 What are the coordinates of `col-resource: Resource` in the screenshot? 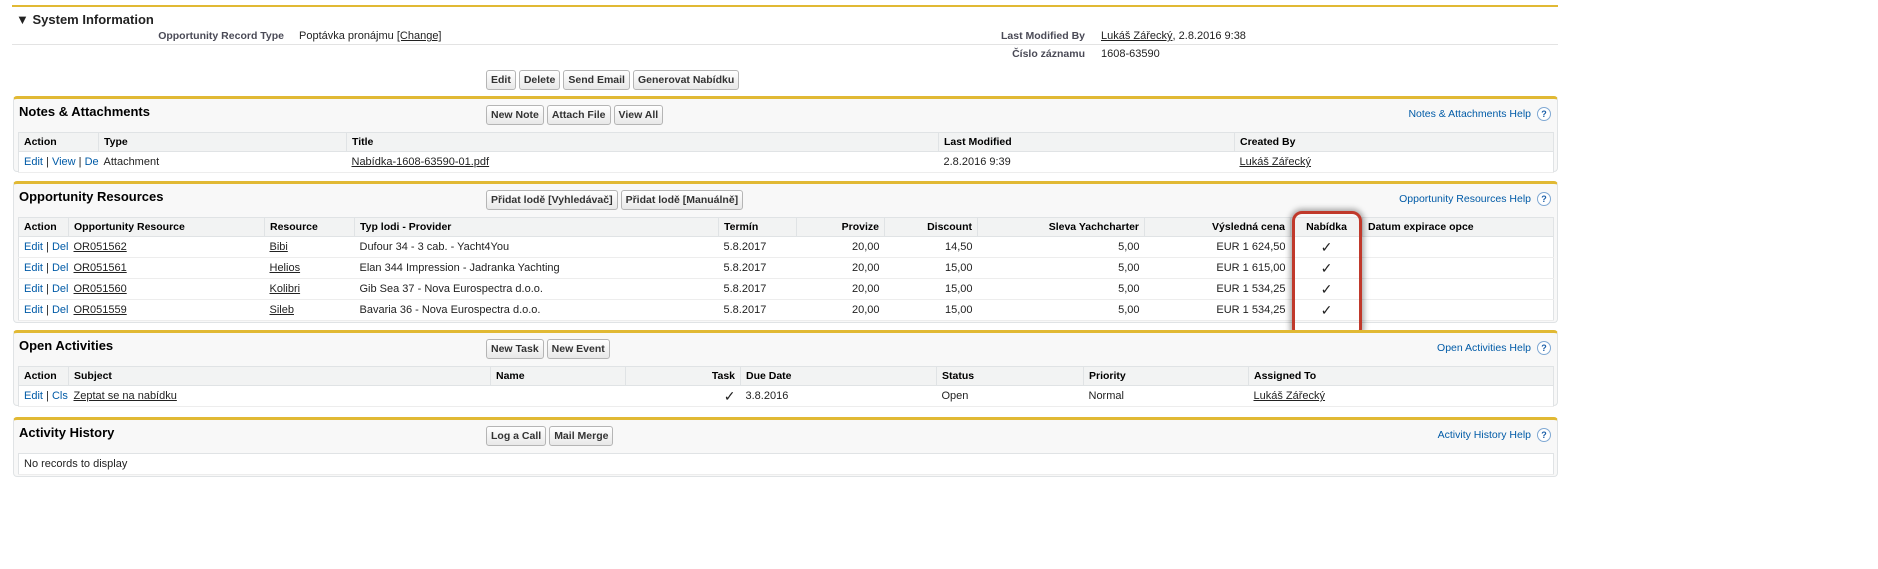 It's located at (309, 227).